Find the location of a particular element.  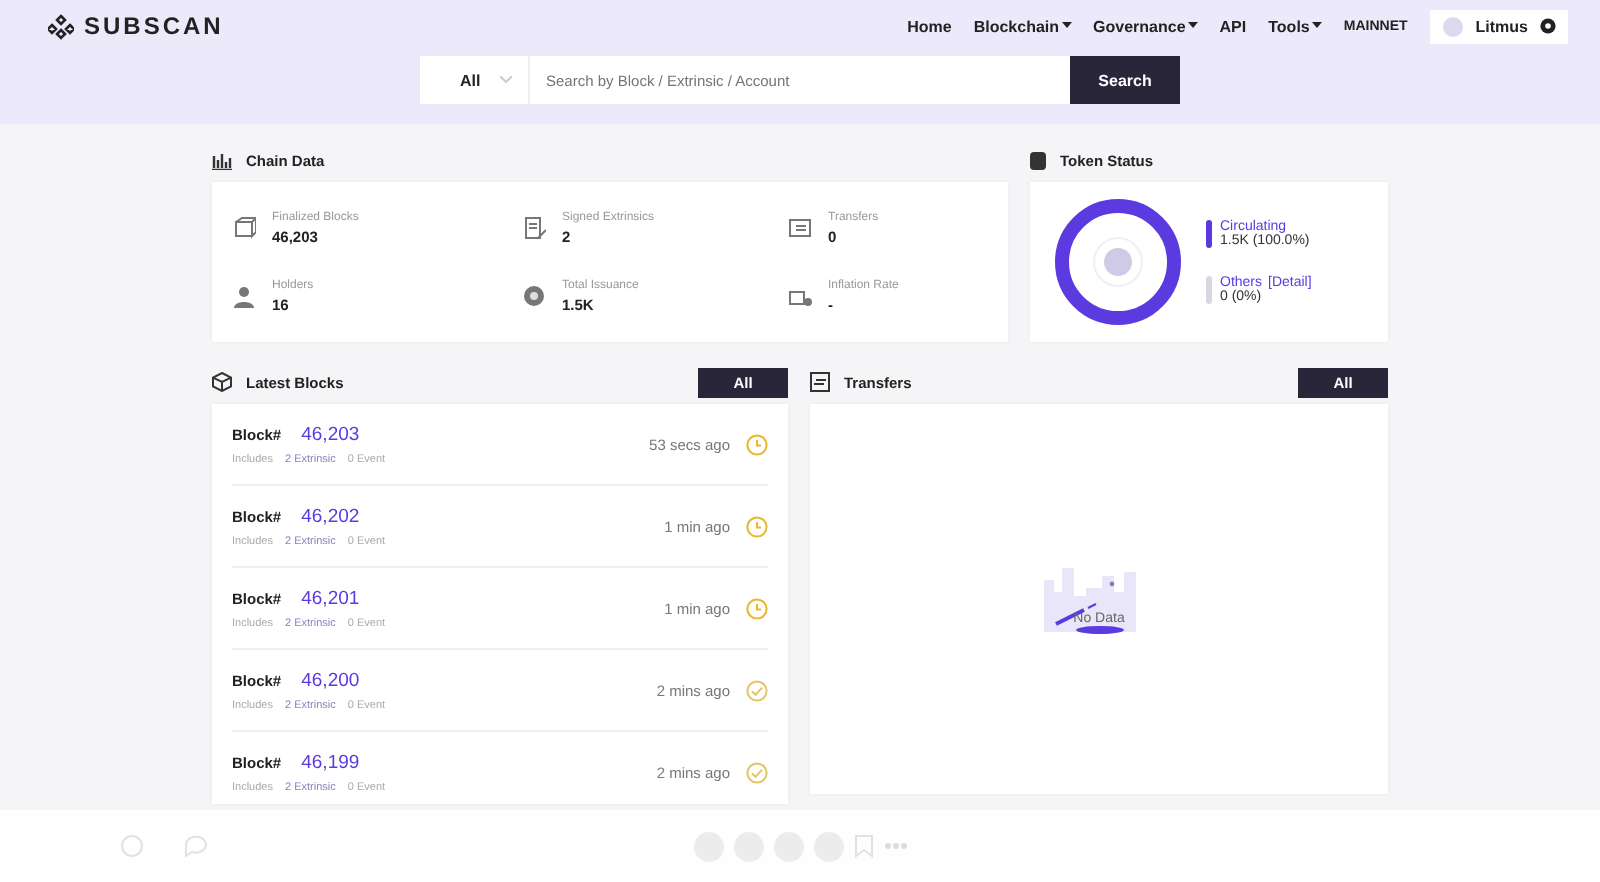

block-number-link: 46,200 is located at coordinates (330, 680).